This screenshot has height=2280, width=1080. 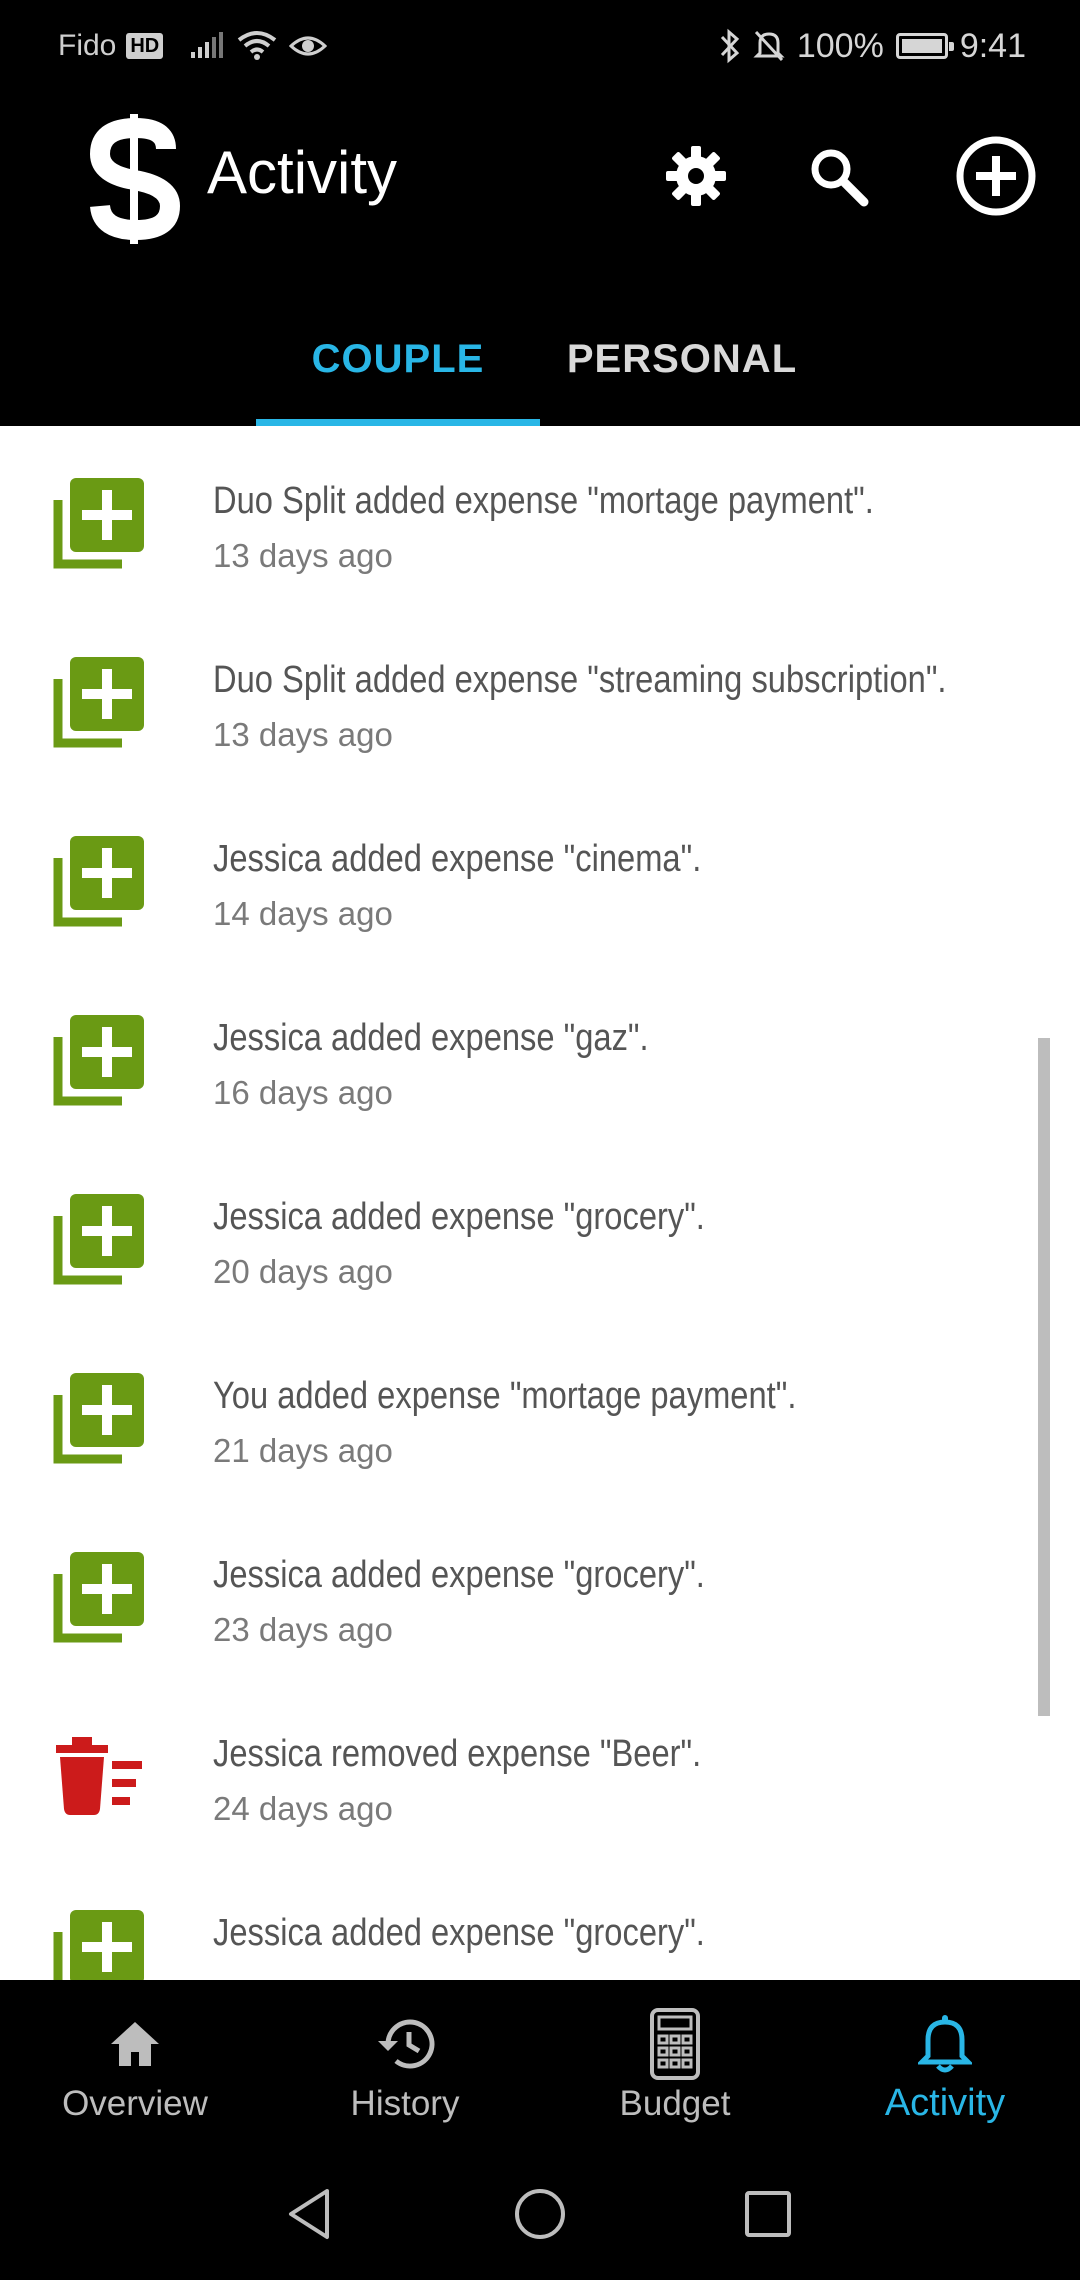 What do you see at coordinates (303, 913) in the screenshot?
I see `activity-time: 14 days ago` at bounding box center [303, 913].